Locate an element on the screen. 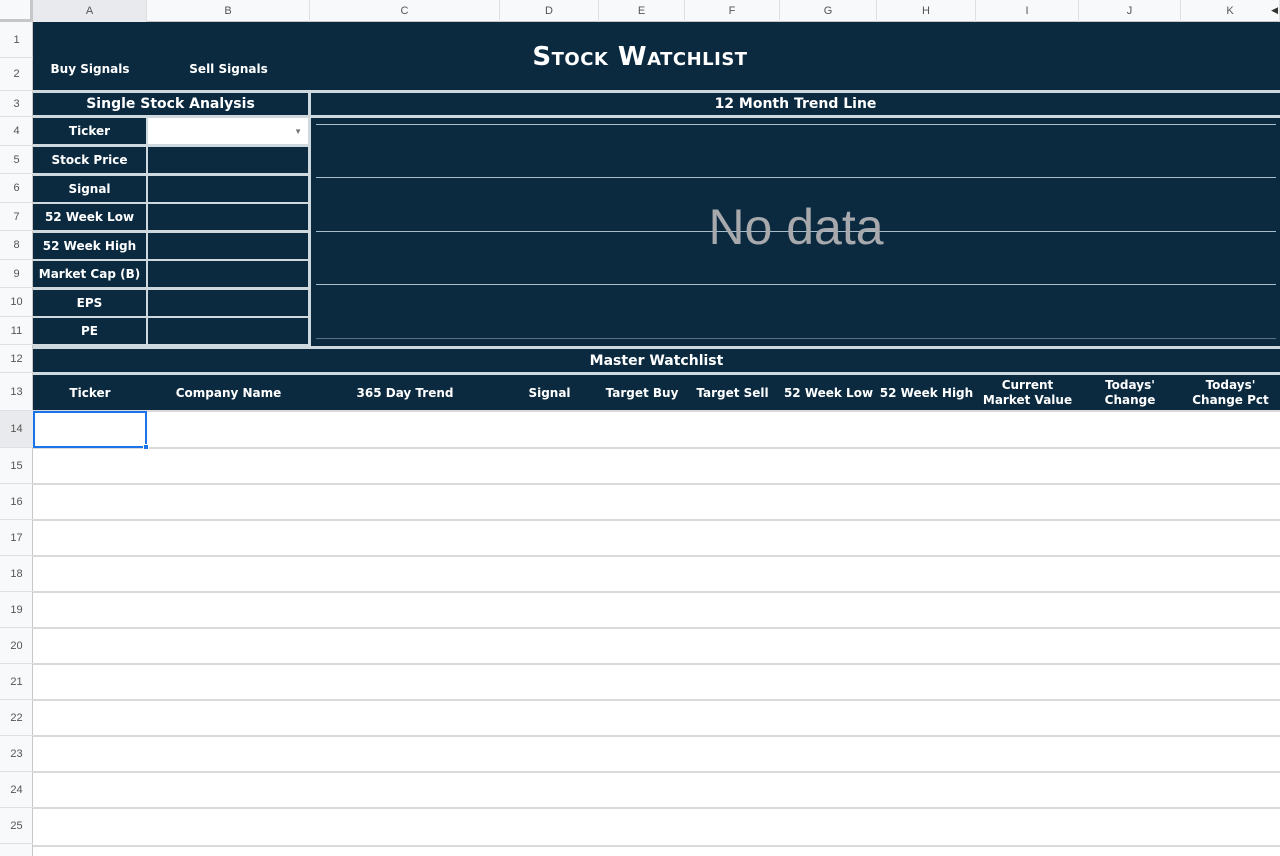  column-header-g: G is located at coordinates (828, 11).